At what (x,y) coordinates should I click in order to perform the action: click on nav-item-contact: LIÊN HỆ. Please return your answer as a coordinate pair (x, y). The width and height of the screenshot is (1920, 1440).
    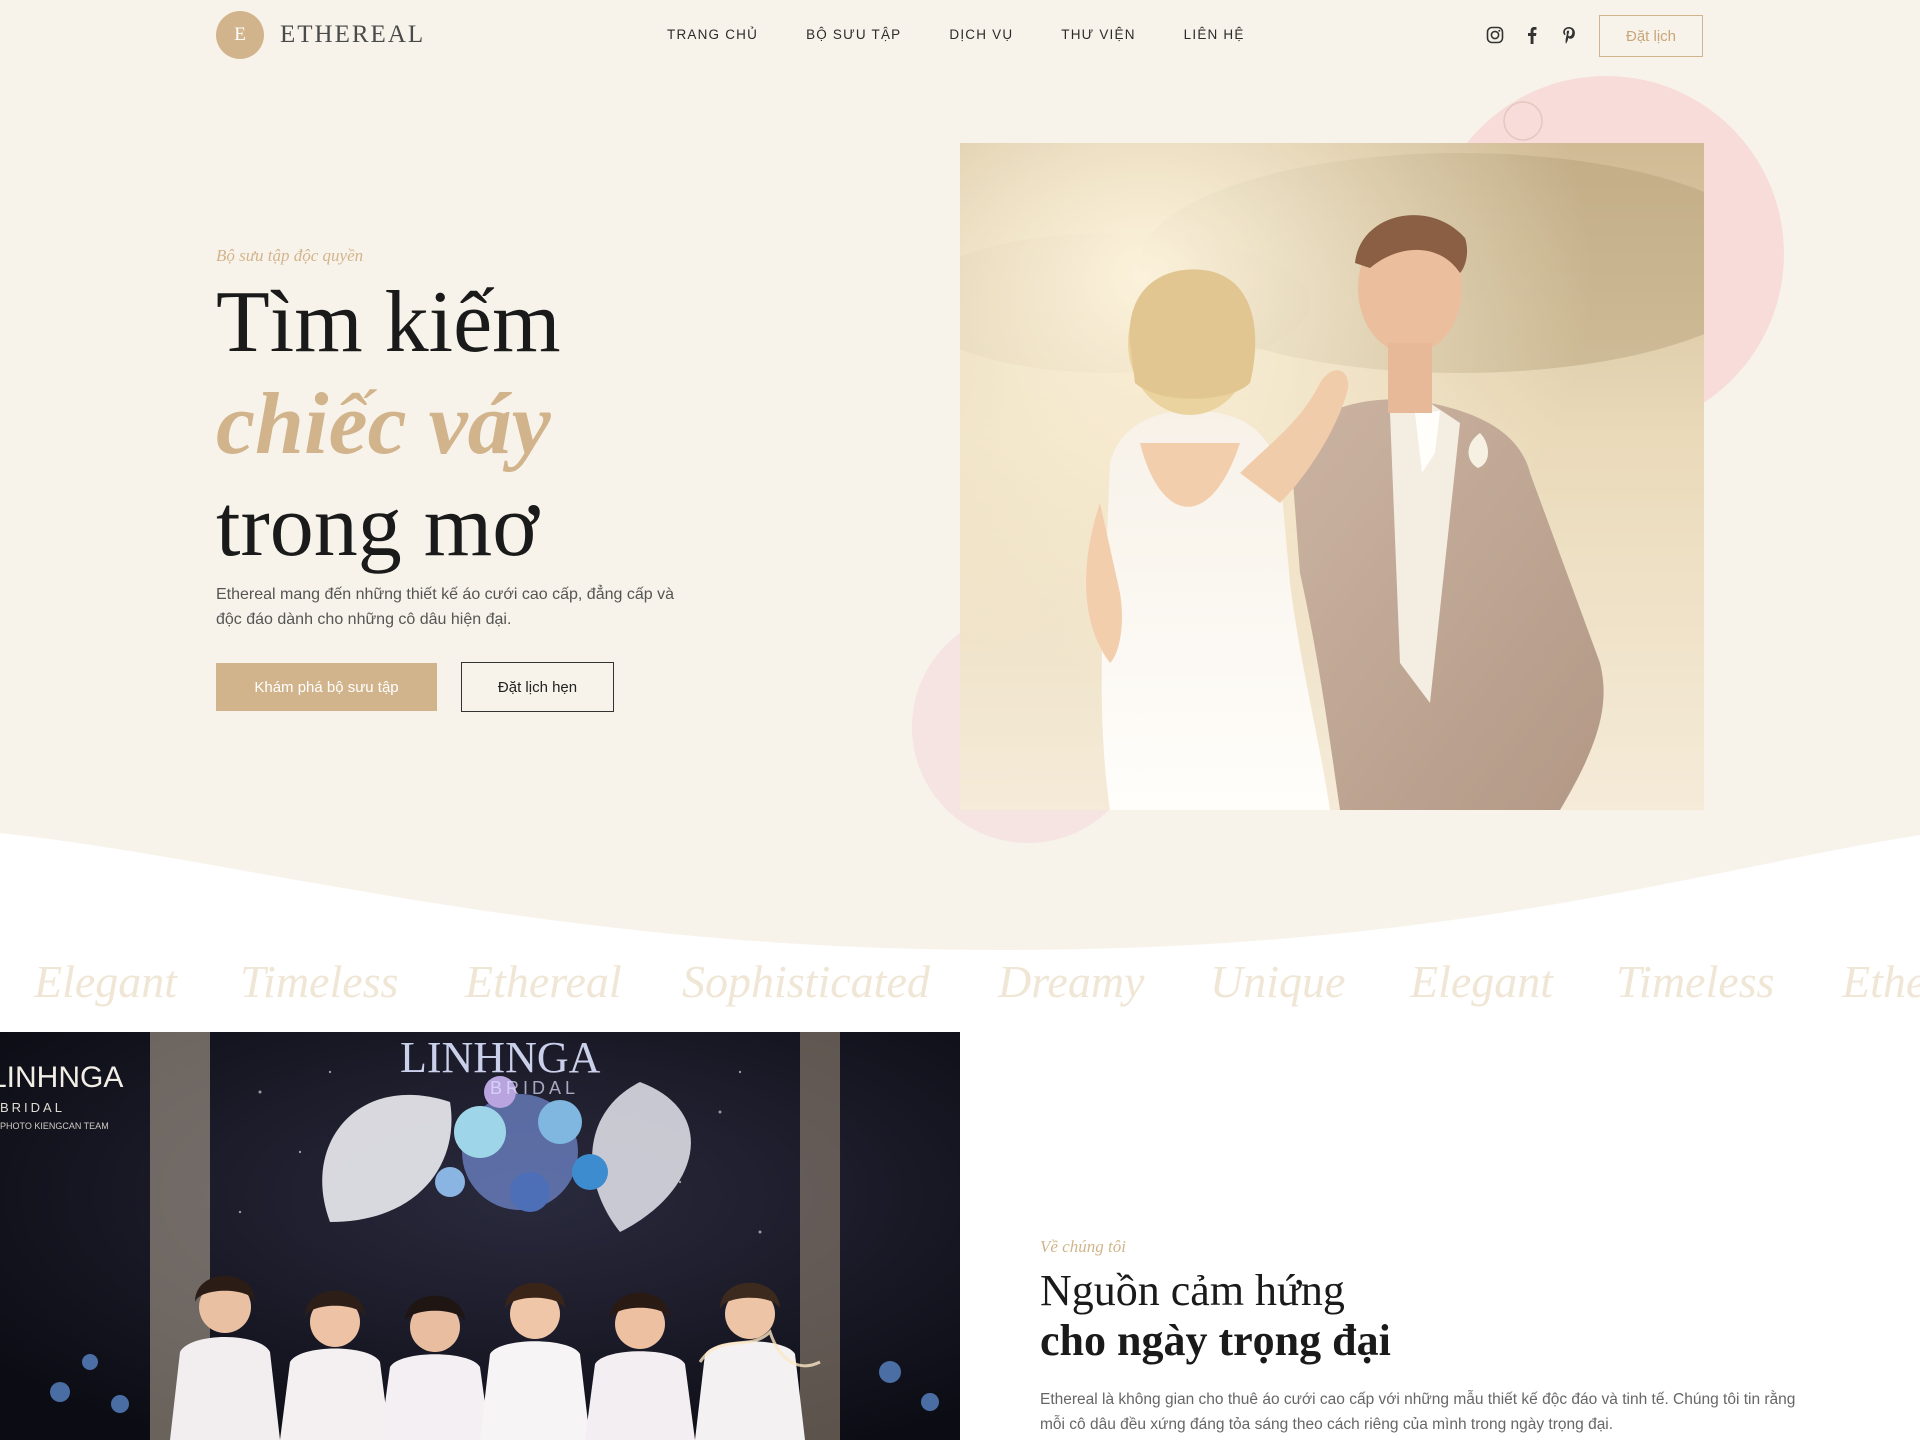
    Looking at the image, I should click on (1214, 34).